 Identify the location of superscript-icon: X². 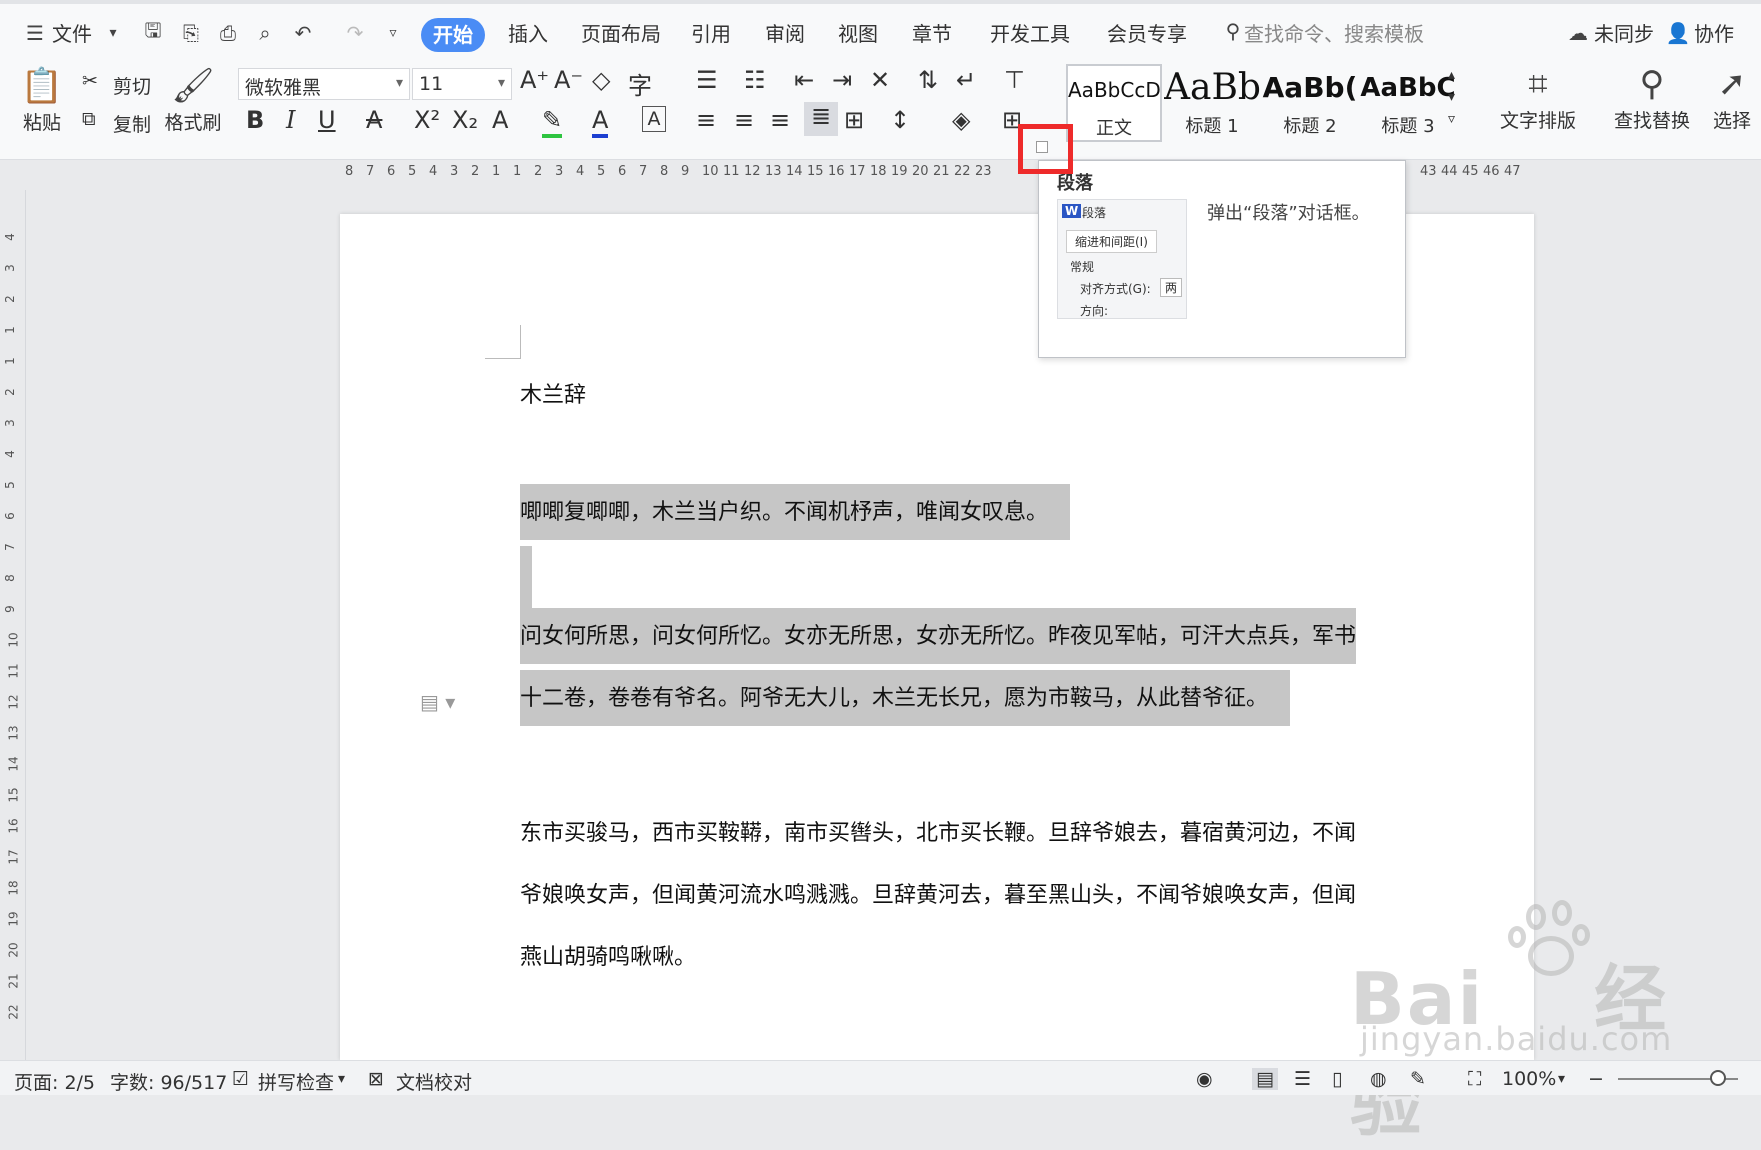
(427, 120).